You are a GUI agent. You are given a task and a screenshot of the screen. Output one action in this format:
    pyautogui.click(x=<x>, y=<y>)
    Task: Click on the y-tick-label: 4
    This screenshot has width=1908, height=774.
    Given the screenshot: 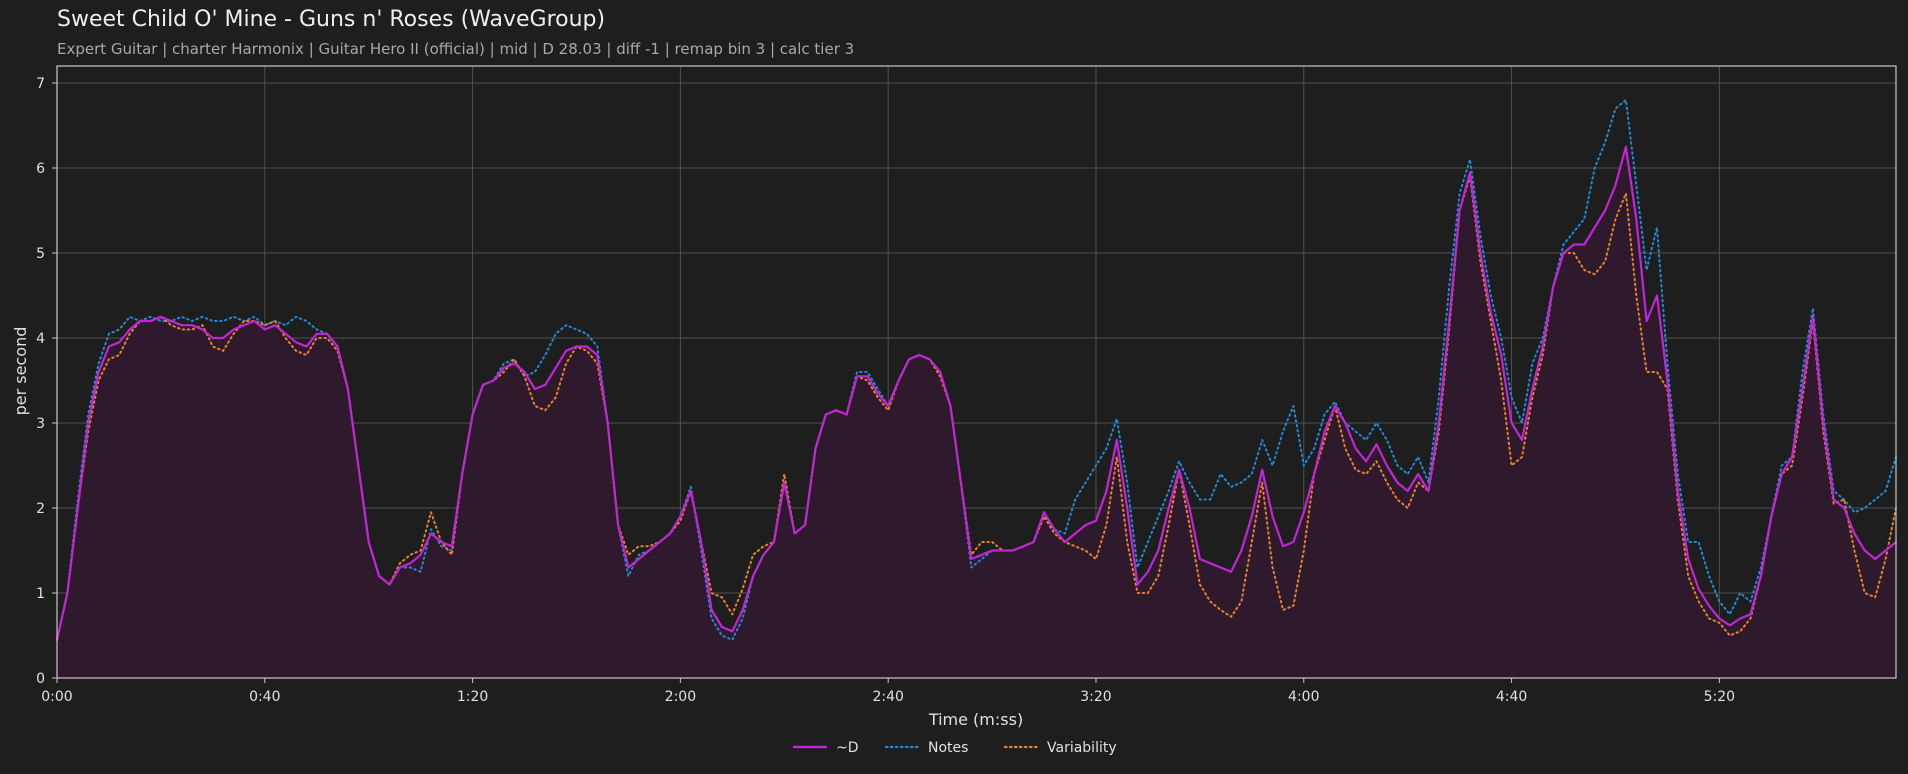 What is the action you would take?
    pyautogui.click(x=40, y=339)
    